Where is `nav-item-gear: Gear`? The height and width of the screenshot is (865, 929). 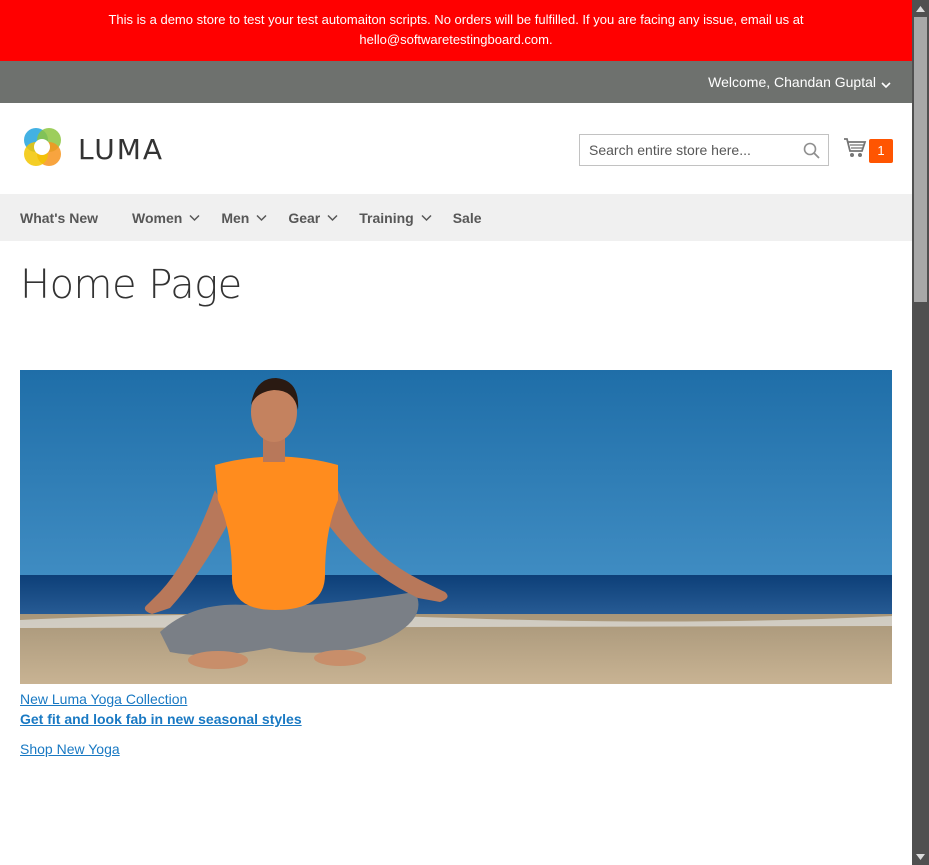
nav-item-gear: Gear is located at coordinates (313, 218).